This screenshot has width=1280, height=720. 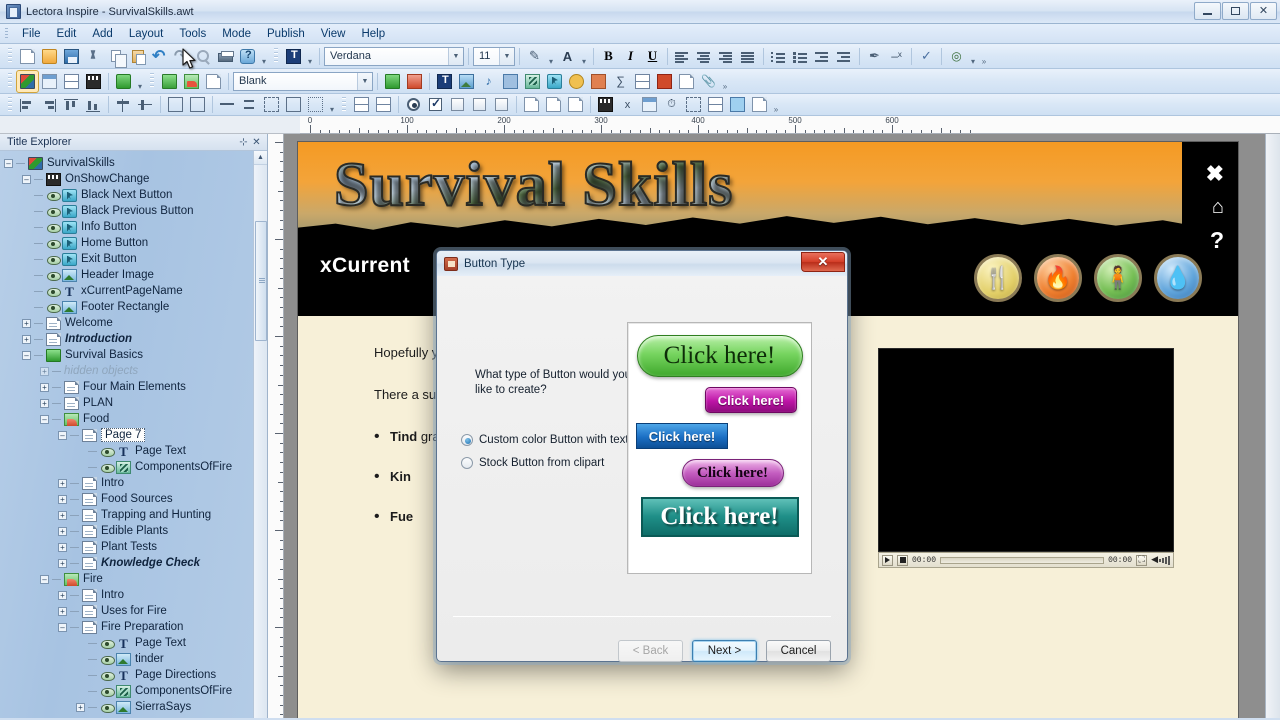 I want to click on minimize-button, so click(x=1207, y=11).